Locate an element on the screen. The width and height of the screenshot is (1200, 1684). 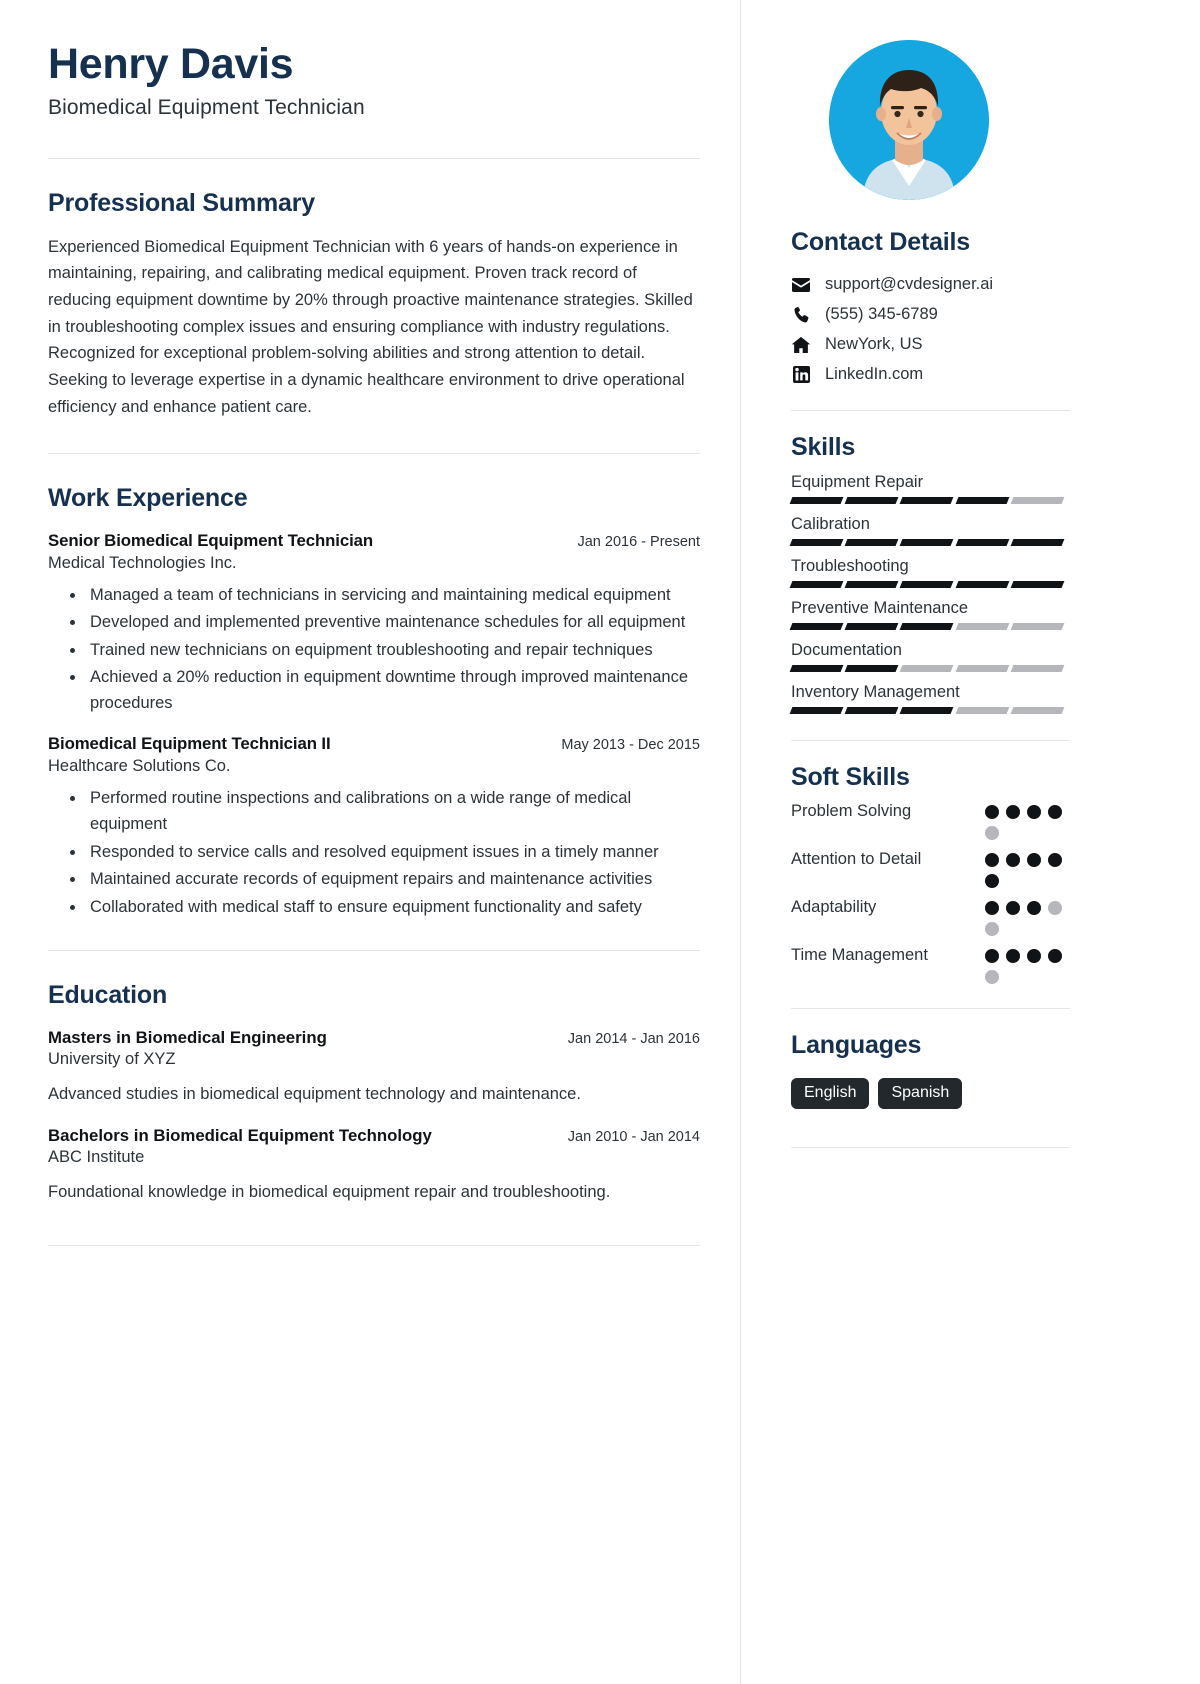
skill-label: Equipment Repair is located at coordinates (857, 482).